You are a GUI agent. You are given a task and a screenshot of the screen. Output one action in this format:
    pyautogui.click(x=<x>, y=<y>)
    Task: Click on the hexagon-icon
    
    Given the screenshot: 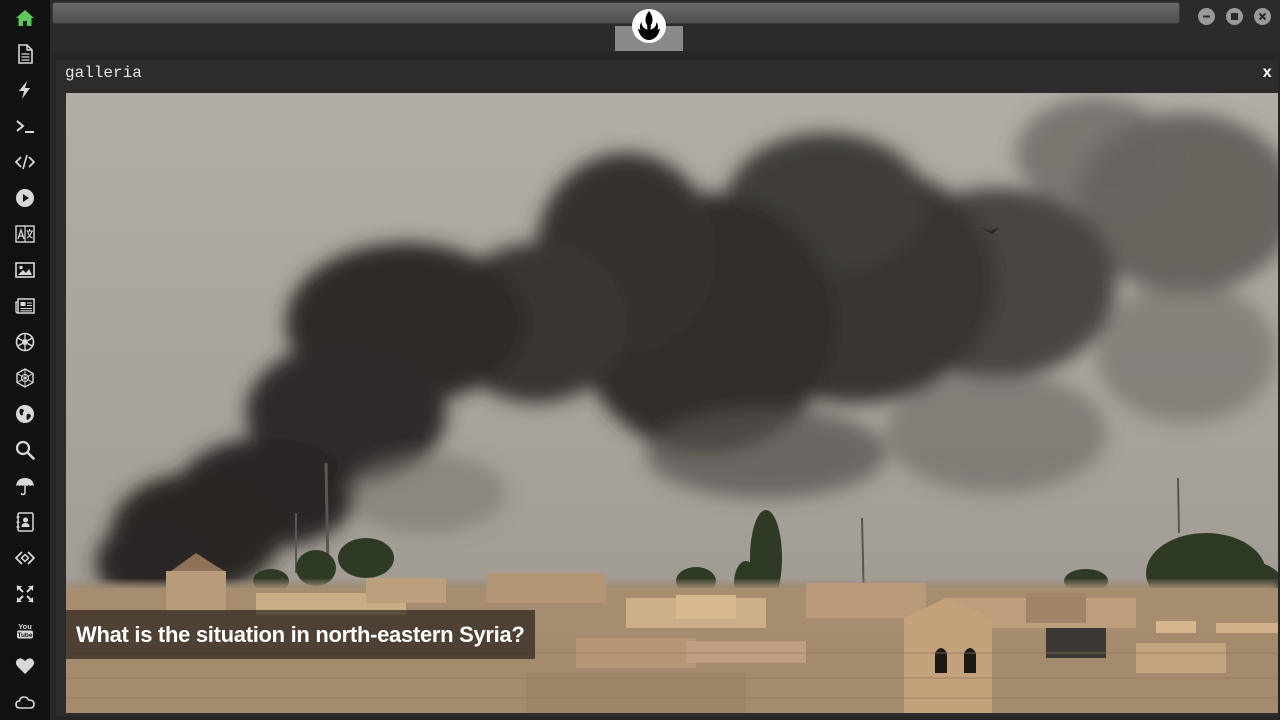 What is the action you would take?
    pyautogui.click(x=25, y=378)
    